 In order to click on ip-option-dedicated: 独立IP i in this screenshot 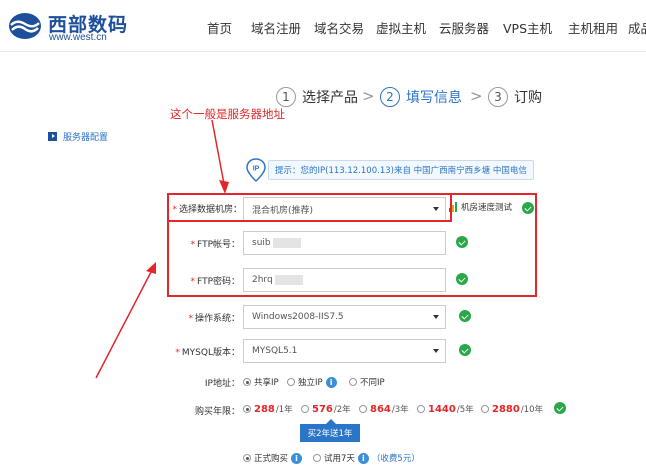, I will do `click(312, 382)`.